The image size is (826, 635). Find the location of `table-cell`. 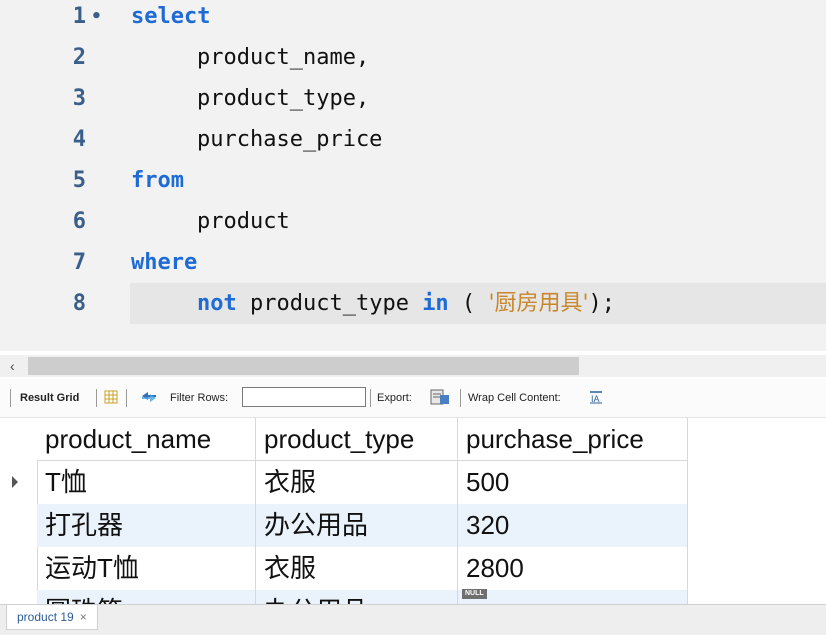

table-cell is located at coordinates (573, 597).